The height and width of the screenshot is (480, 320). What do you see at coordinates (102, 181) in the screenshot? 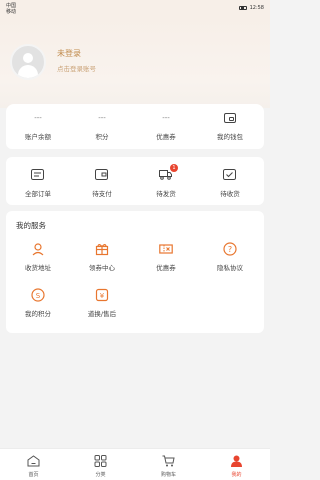
I see `order-unpaid: 待支付` at bounding box center [102, 181].